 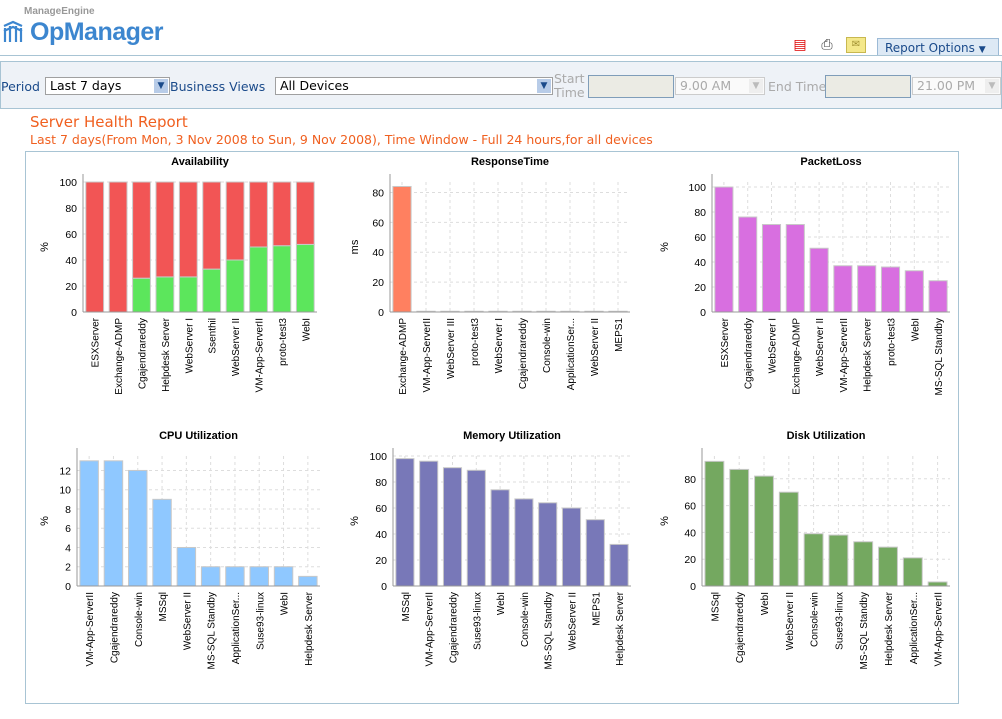 I want to click on start-date-input, so click(x=631, y=86).